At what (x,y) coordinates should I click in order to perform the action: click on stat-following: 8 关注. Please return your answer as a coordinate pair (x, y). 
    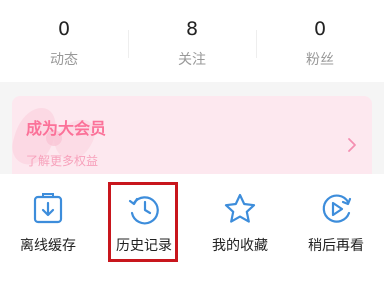
    Looking at the image, I should click on (192, 41).